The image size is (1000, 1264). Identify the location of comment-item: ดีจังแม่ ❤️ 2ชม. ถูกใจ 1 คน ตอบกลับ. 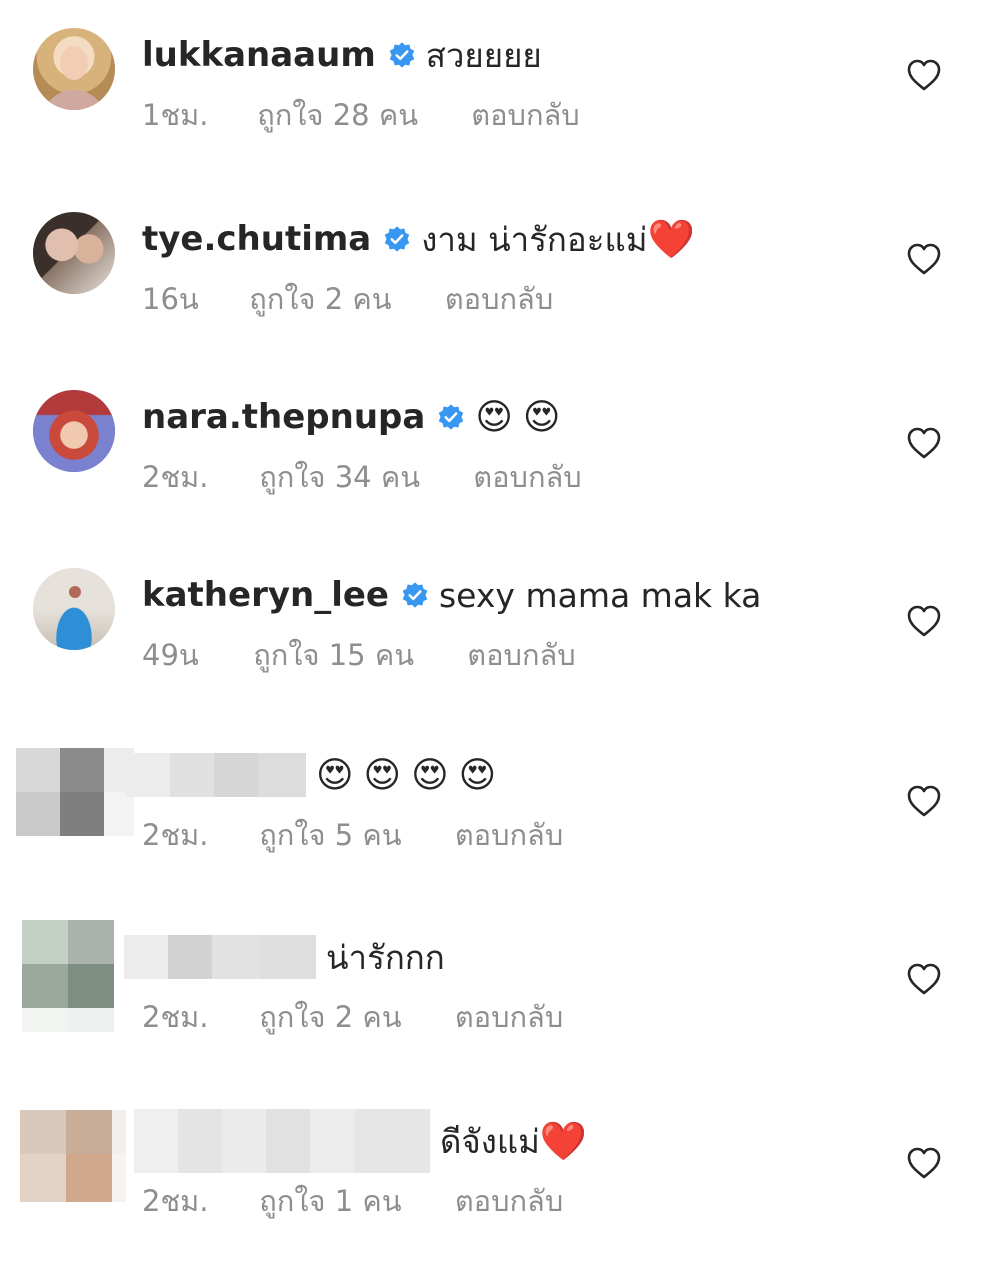
(500, 1186).